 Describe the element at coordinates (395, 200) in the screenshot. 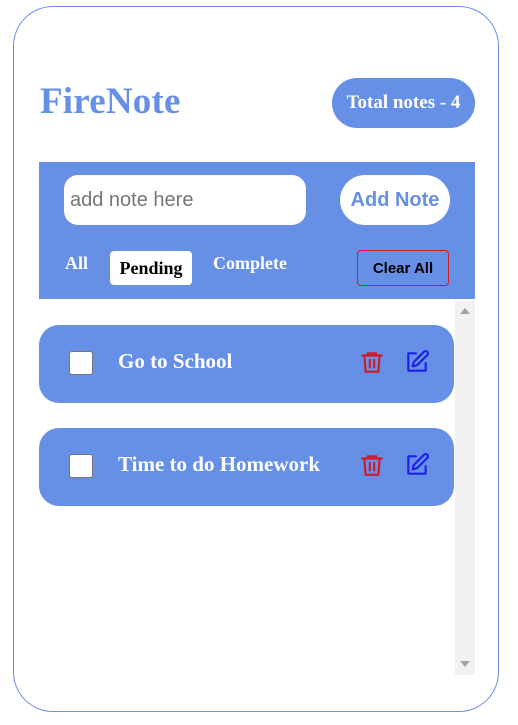

I see `add-note-button: Add Note` at that location.